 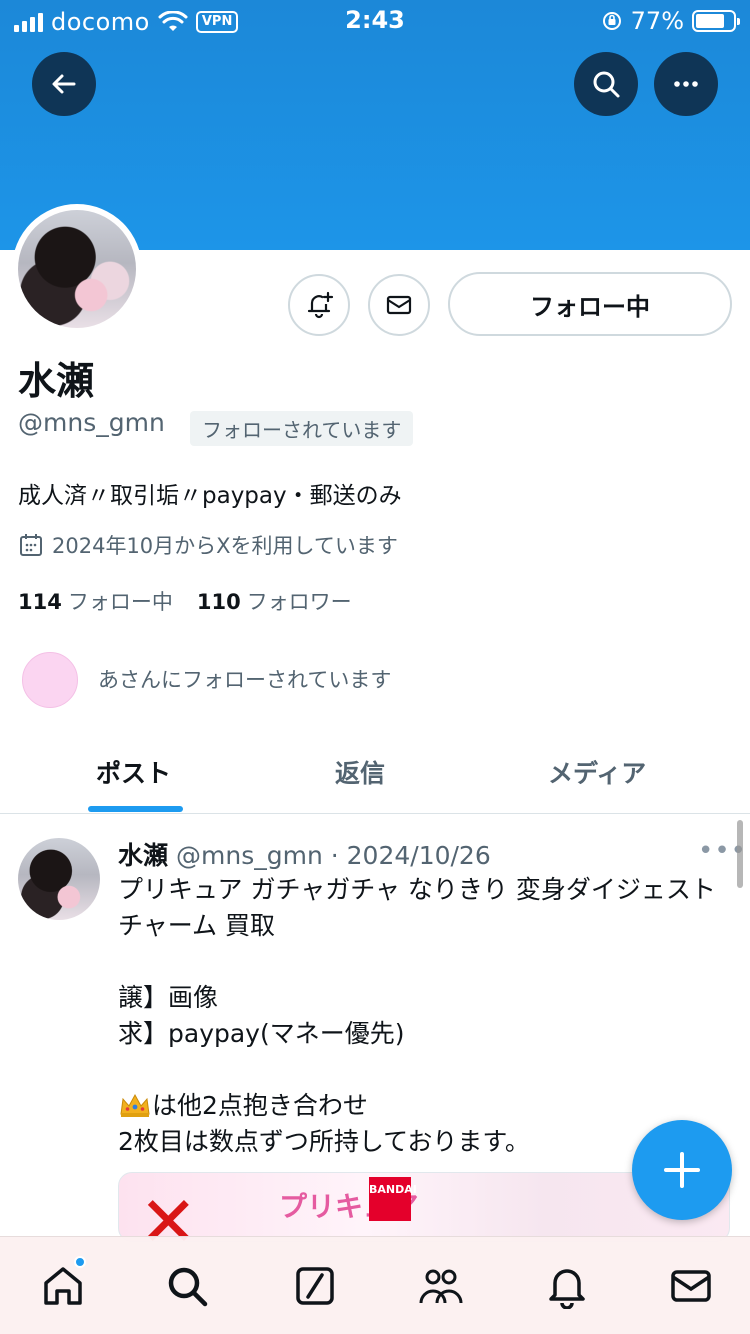 I want to click on following-count-link: 114 フォロー中, so click(x=95, y=601).